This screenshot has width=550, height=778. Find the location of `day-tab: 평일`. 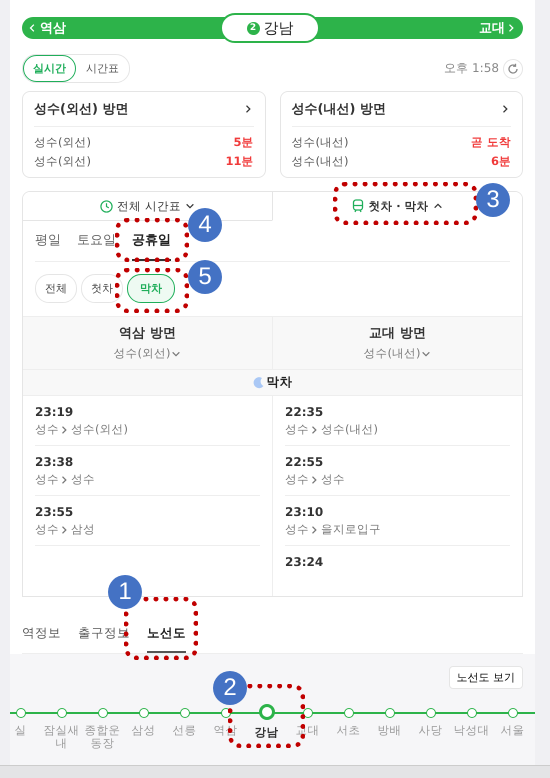

day-tab: 평일 is located at coordinates (52, 241).